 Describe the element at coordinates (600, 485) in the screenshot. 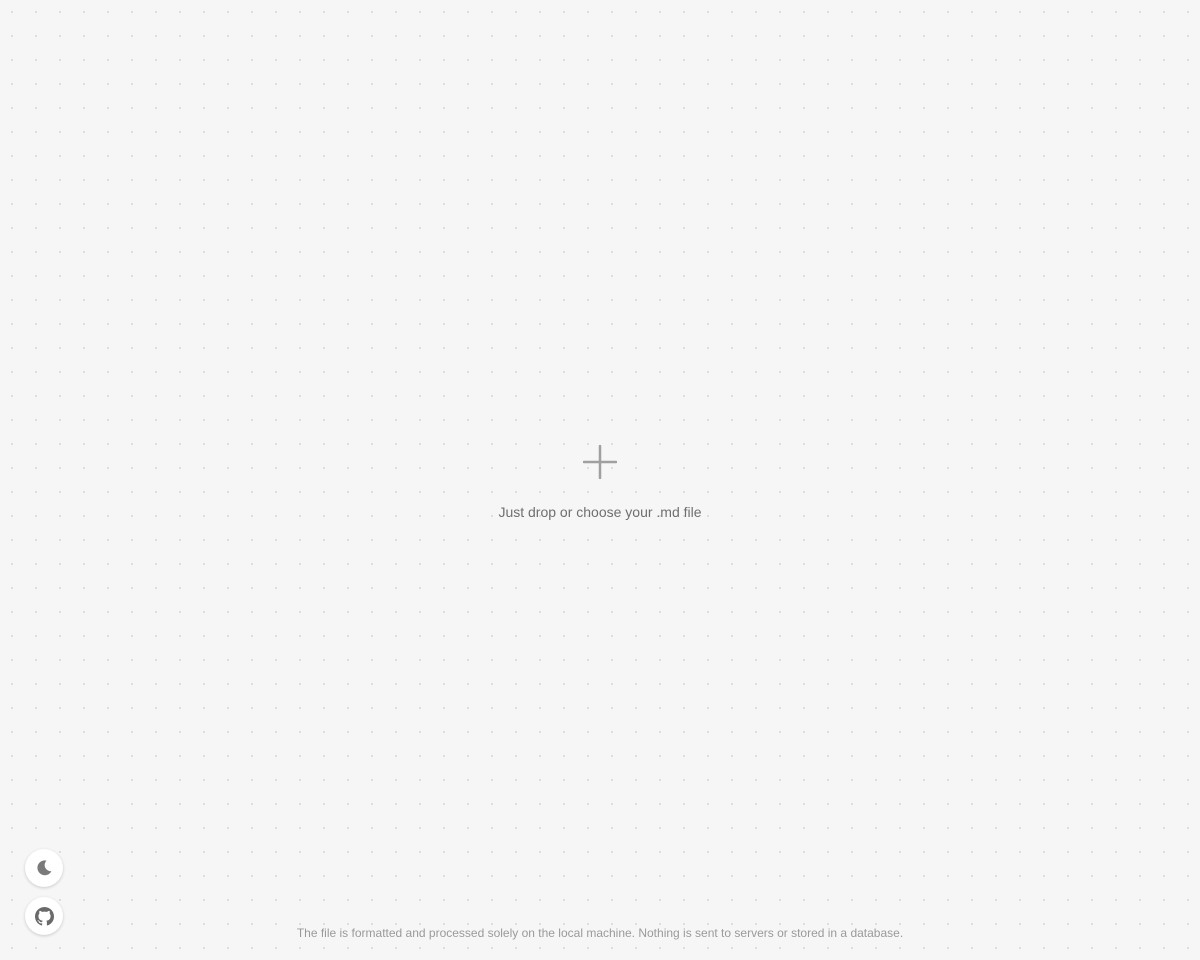

I see `file-dropzone: Just drop or choose your .md file` at that location.